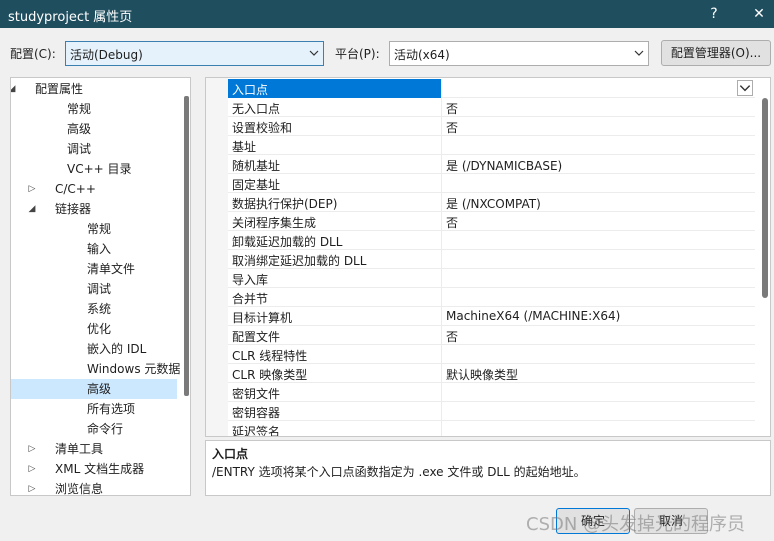 The image size is (774, 541). I want to click on tree-item-label: 优化, so click(99, 329).